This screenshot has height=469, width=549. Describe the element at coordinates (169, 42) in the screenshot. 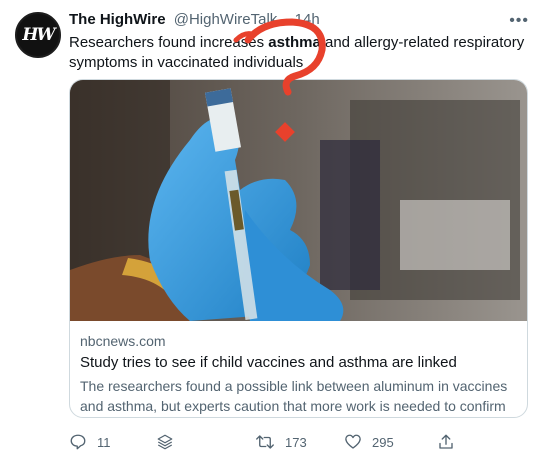

I see `tweet-text-start: Researchers found increases` at that location.